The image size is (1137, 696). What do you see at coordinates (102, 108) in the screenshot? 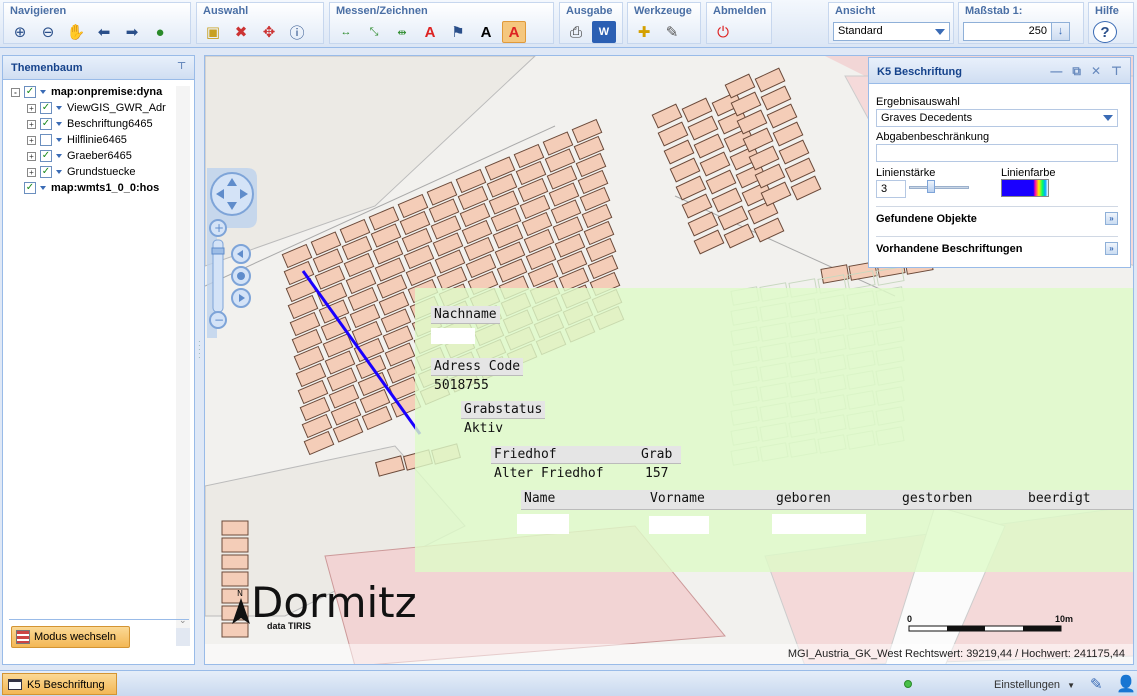
I see `layer-tree-item: + ✓ ViewGIS_GWR_Adr` at bounding box center [102, 108].